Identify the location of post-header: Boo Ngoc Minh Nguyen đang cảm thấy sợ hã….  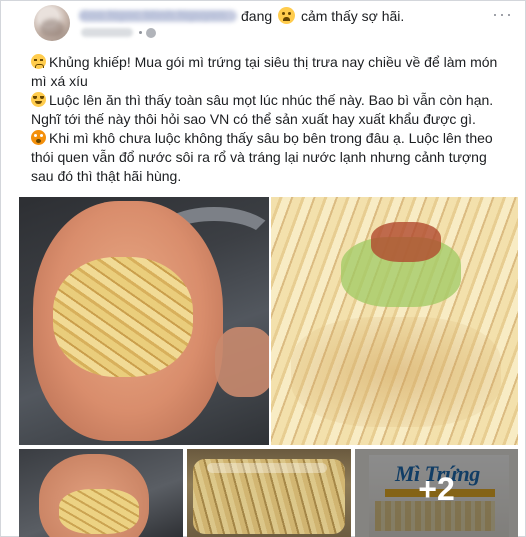
(263, 23).